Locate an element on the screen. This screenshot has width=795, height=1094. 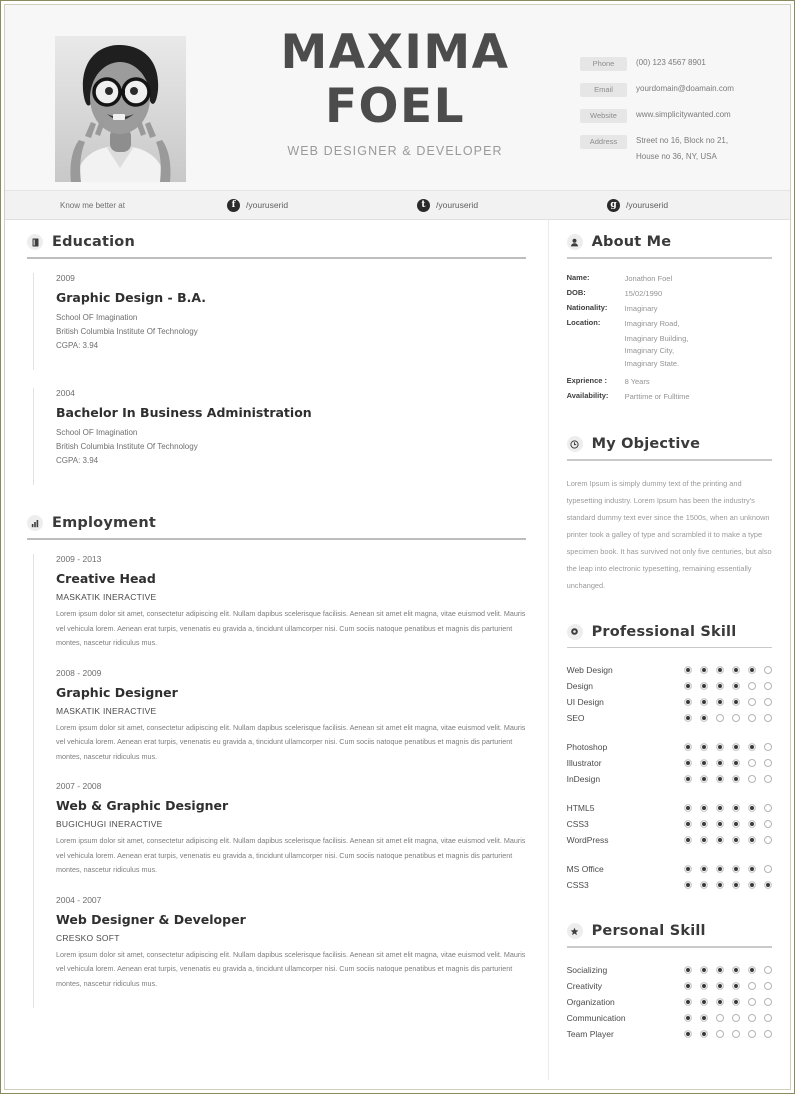
social-link-googleplus: g /youruserid is located at coordinates (637, 205).